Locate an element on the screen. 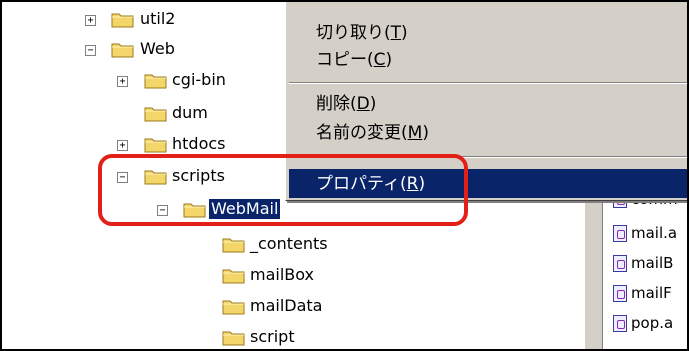  list-item: mailF is located at coordinates (642, 293).